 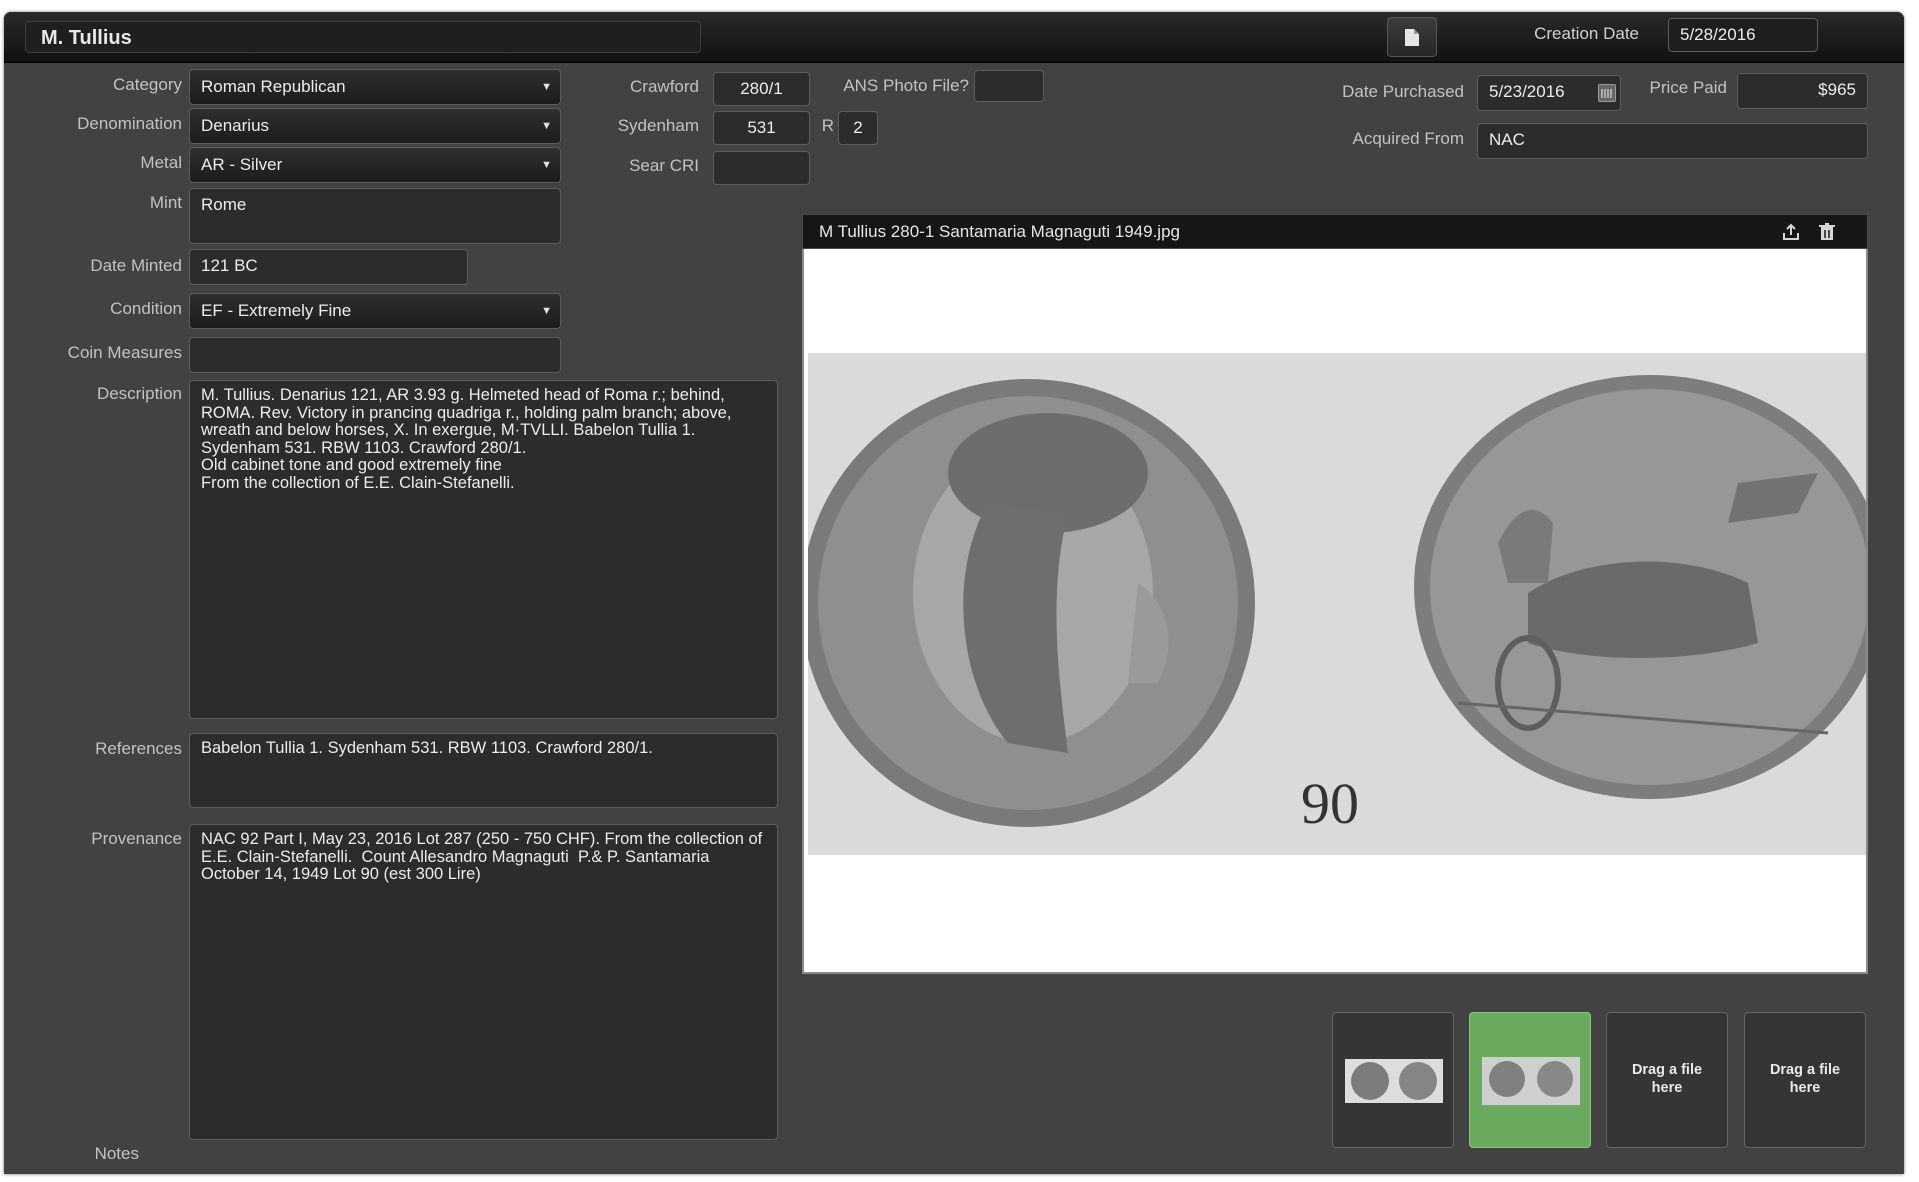 What do you see at coordinates (138, 748) in the screenshot?
I see `references-label: References` at bounding box center [138, 748].